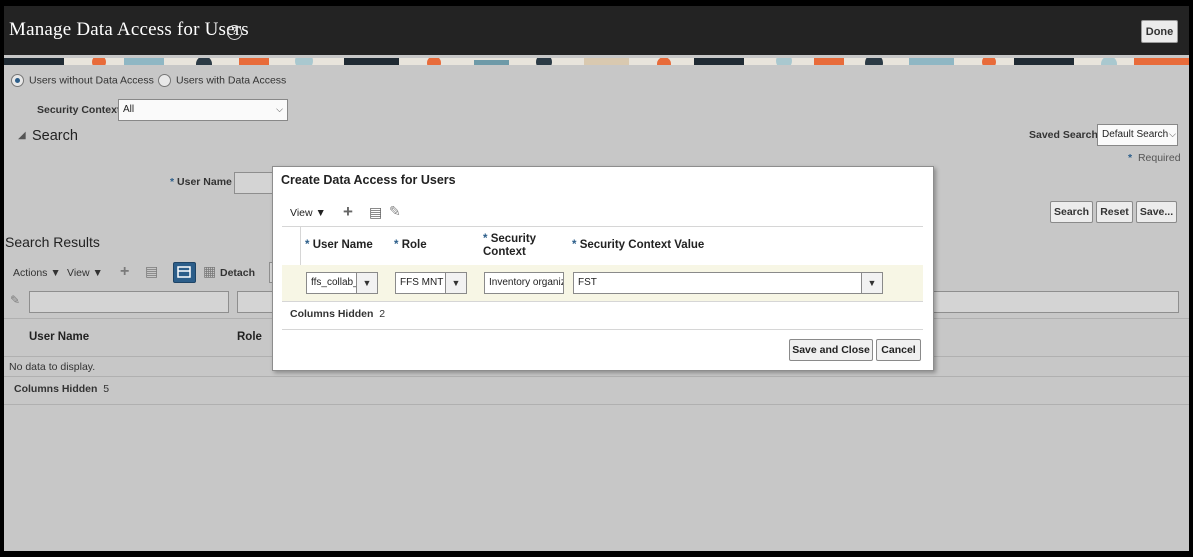 The image size is (1193, 557). Describe the element at coordinates (85, 273) in the screenshot. I see `view-menu: View ▼` at that location.